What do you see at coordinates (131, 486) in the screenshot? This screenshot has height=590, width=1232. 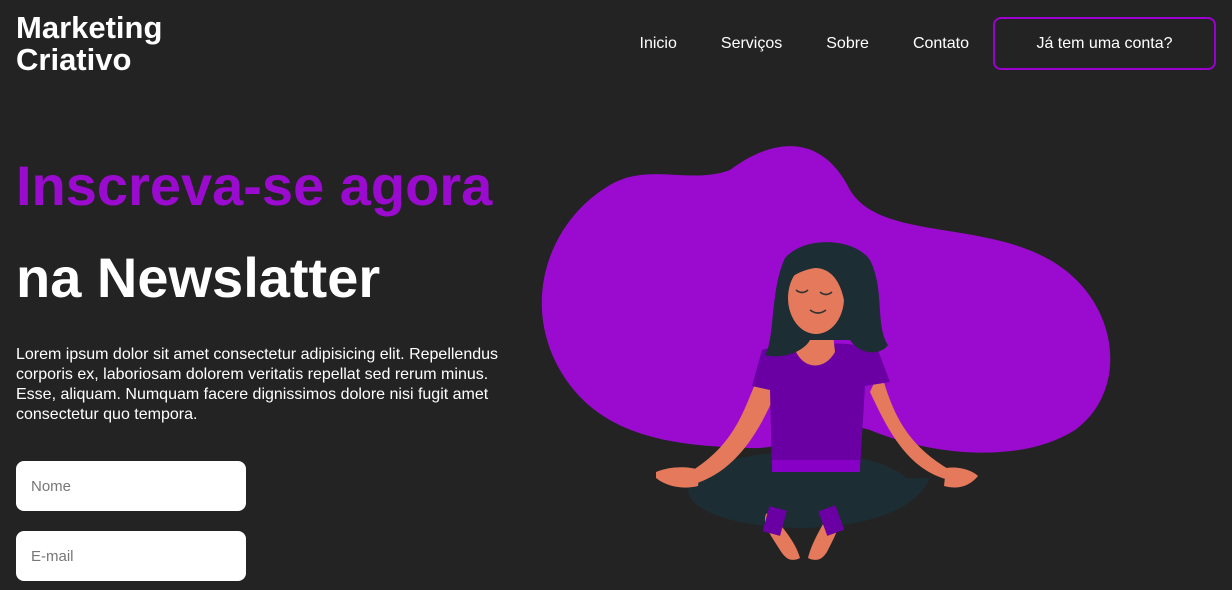 I see `name-input` at bounding box center [131, 486].